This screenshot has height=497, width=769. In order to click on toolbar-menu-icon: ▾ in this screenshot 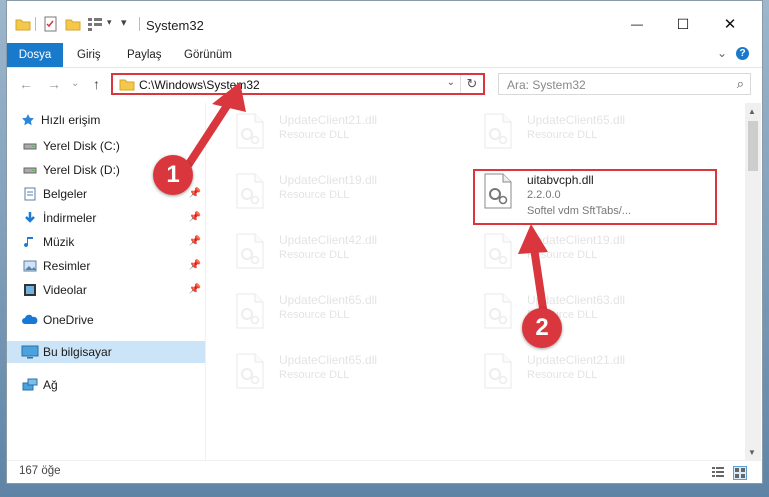, I will do `click(124, 22)`.